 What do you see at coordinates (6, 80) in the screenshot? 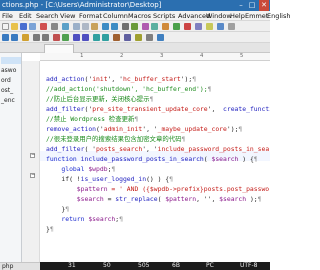
I see `file-list-item: ord` at bounding box center [6, 80].